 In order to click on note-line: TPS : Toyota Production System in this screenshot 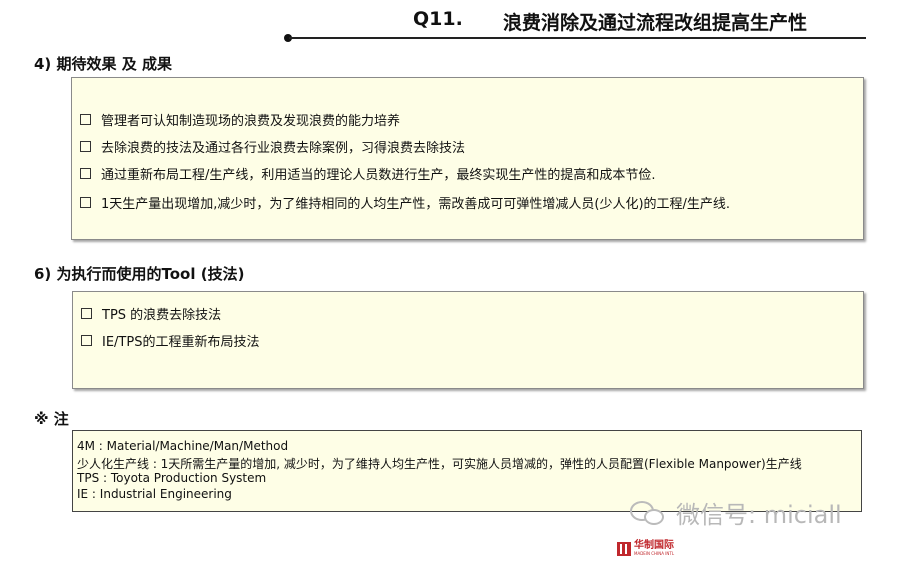, I will do `click(172, 478)`.